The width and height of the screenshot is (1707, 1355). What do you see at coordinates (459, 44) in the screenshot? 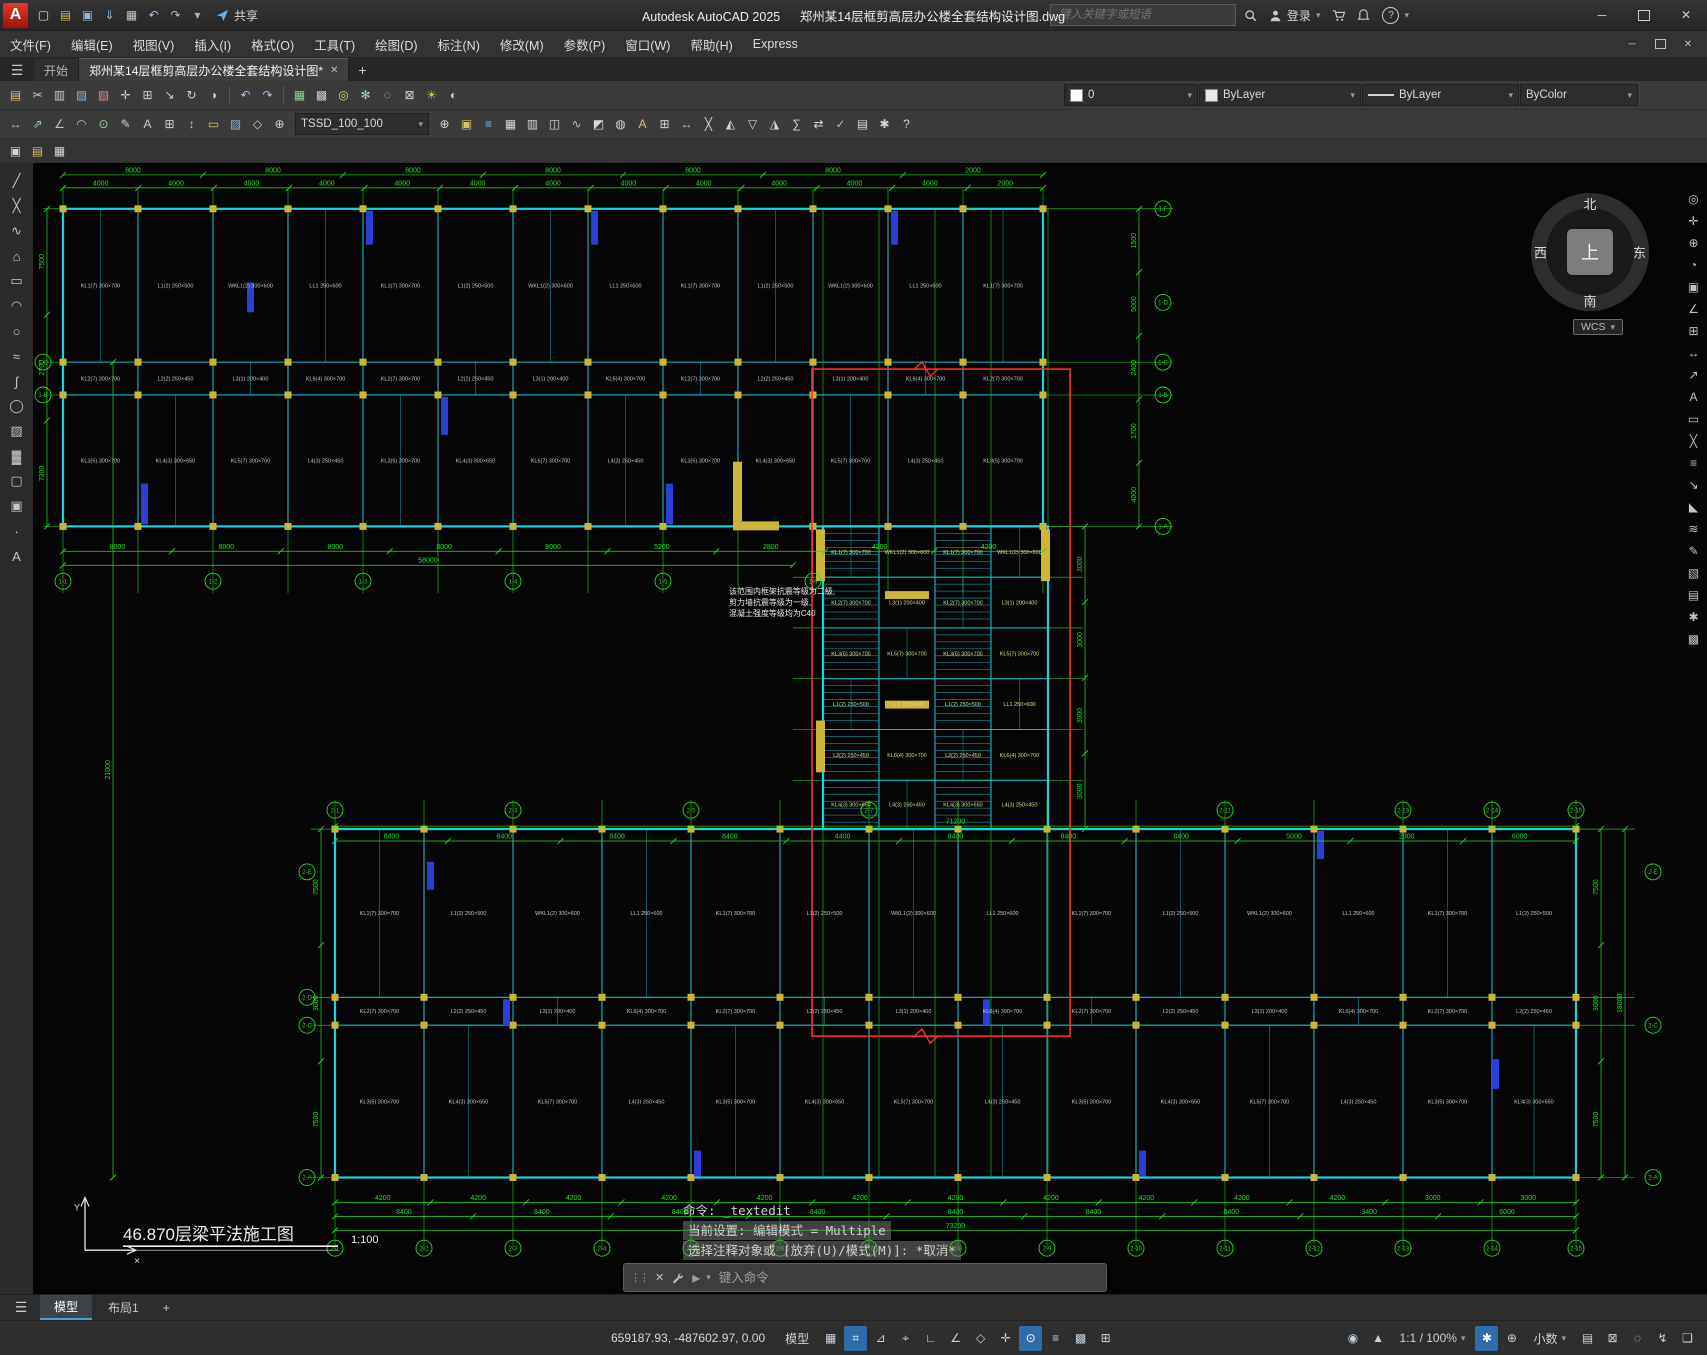
I see `menu-item-7: 标注(N)` at bounding box center [459, 44].